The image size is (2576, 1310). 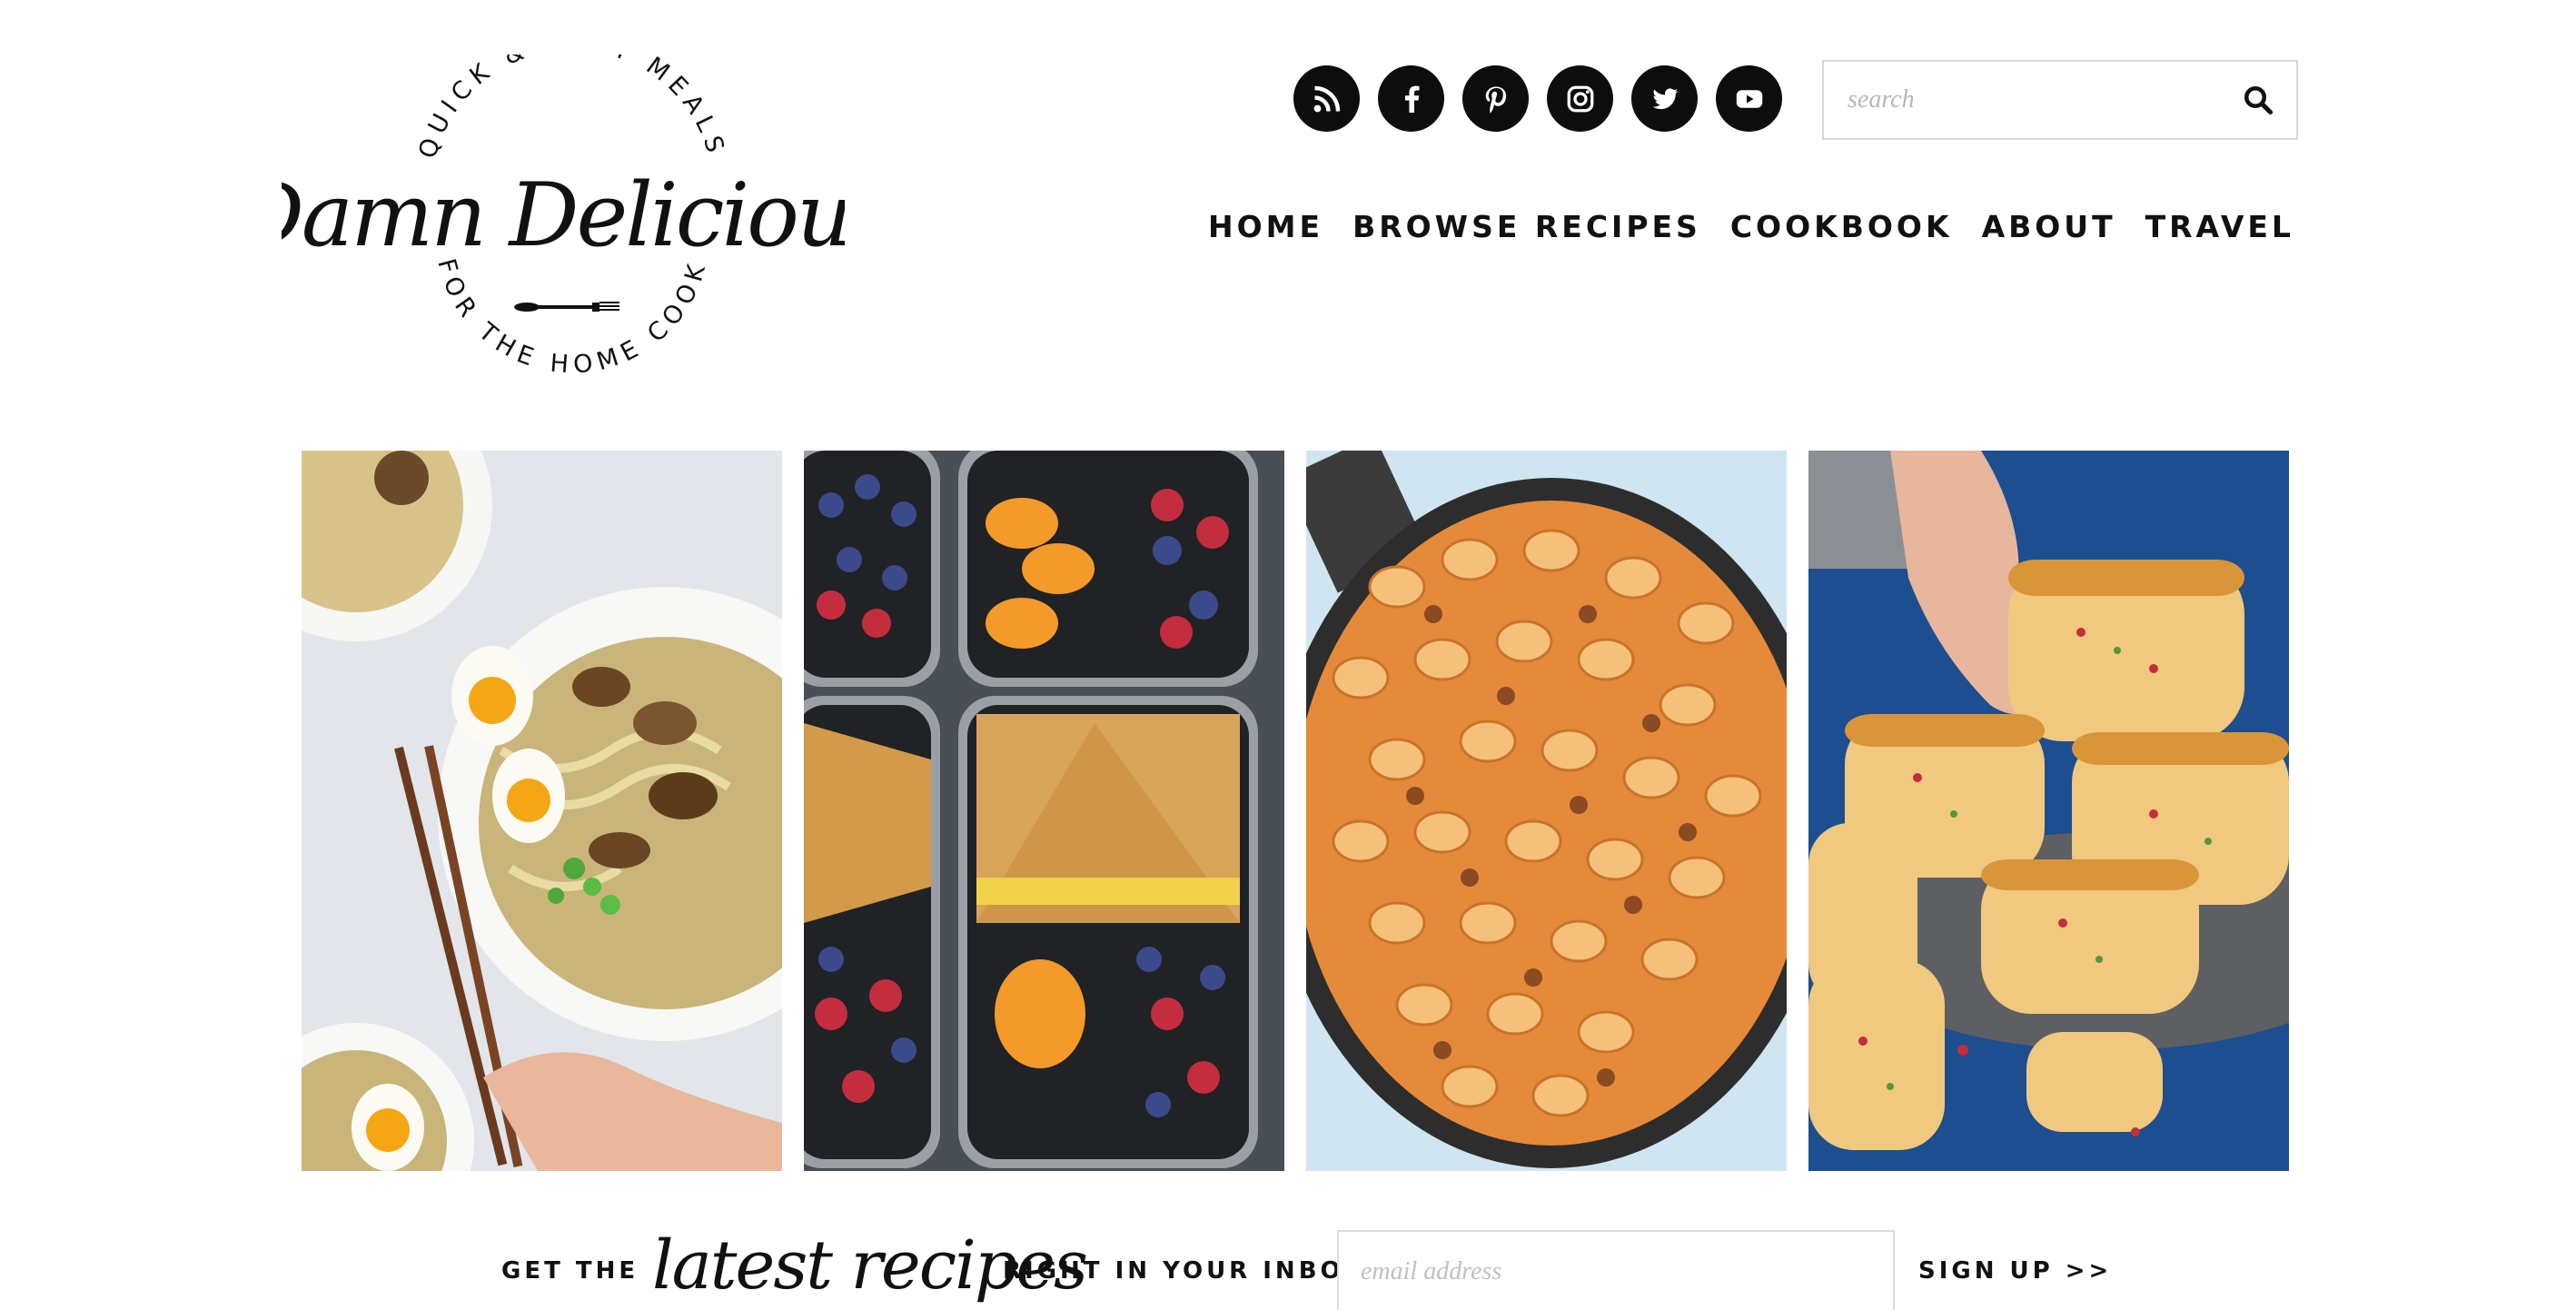 What do you see at coordinates (2015, 1271) in the screenshot?
I see `signup-button: SIGN UP >>` at bounding box center [2015, 1271].